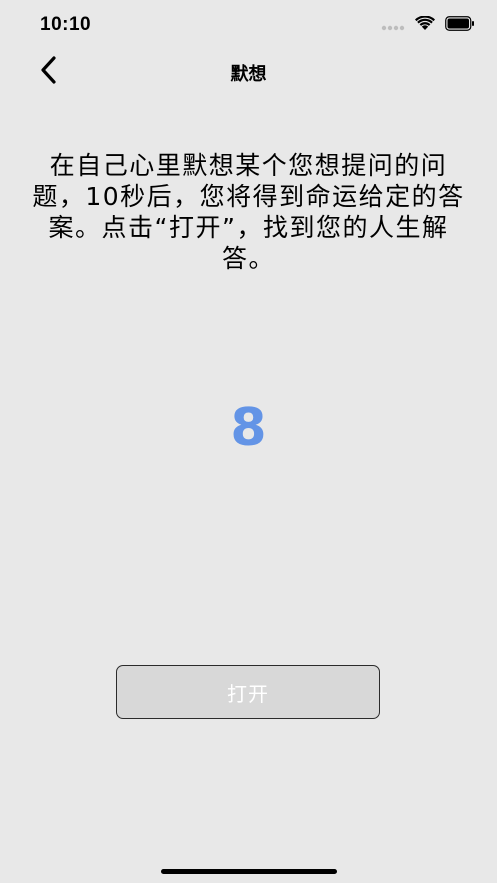 This screenshot has height=883, width=497. What do you see at coordinates (248, 428) in the screenshot?
I see `countdown-number: 8` at bounding box center [248, 428].